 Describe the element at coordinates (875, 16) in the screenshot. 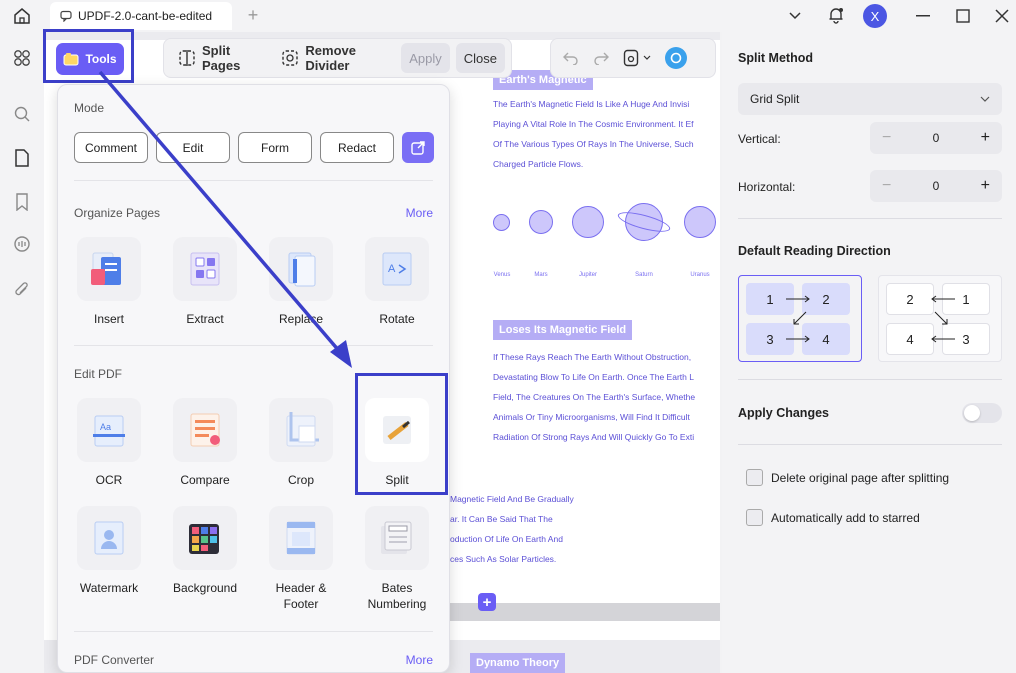

I see `user-avatar: X` at that location.